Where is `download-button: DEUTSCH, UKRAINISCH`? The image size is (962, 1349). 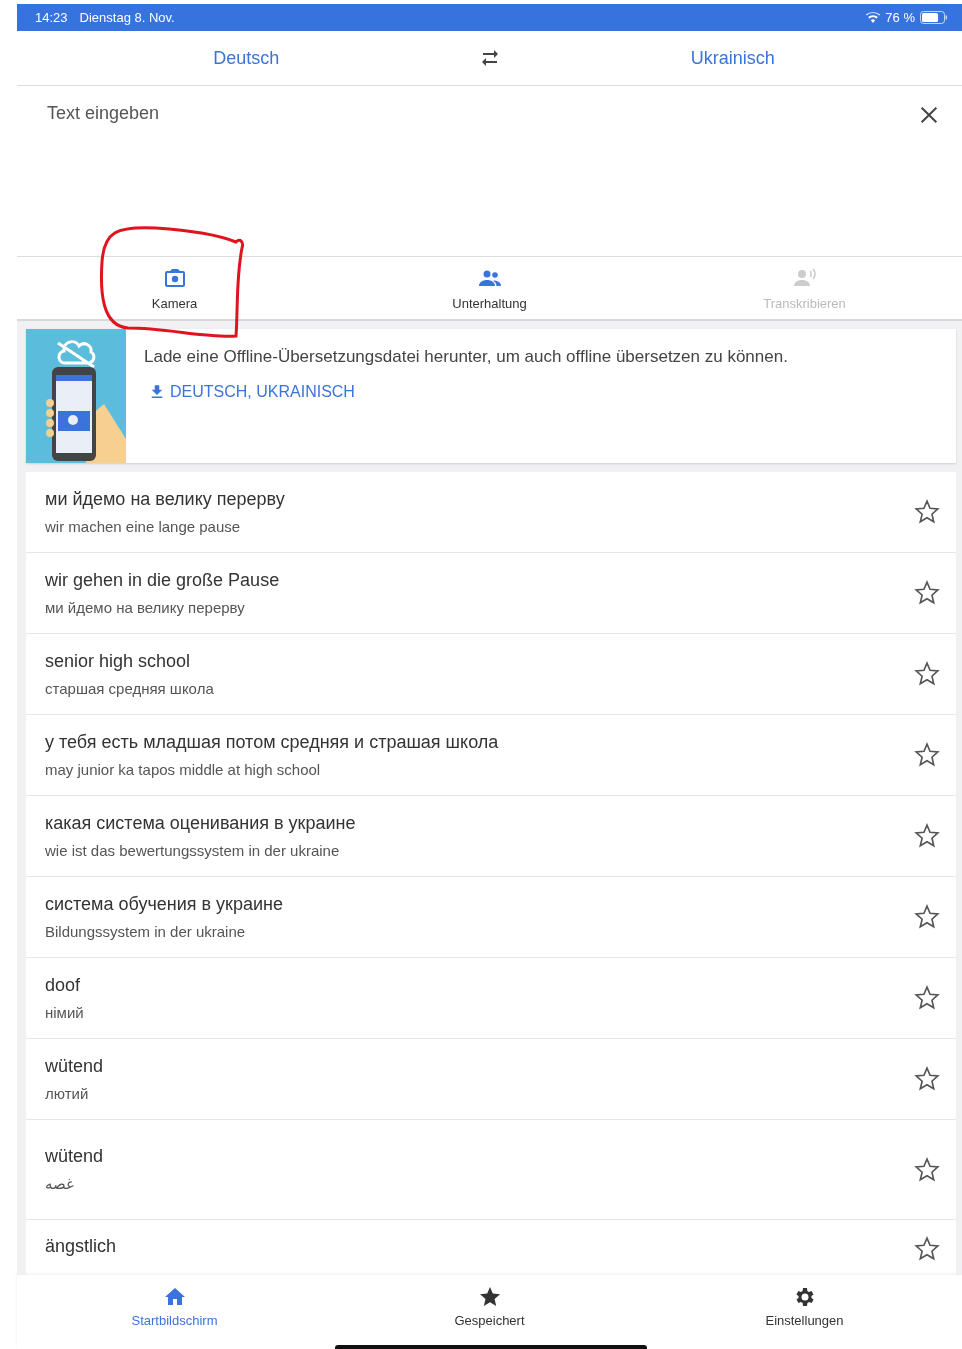 download-button: DEUTSCH, UKRAINISCH is located at coordinates (249, 392).